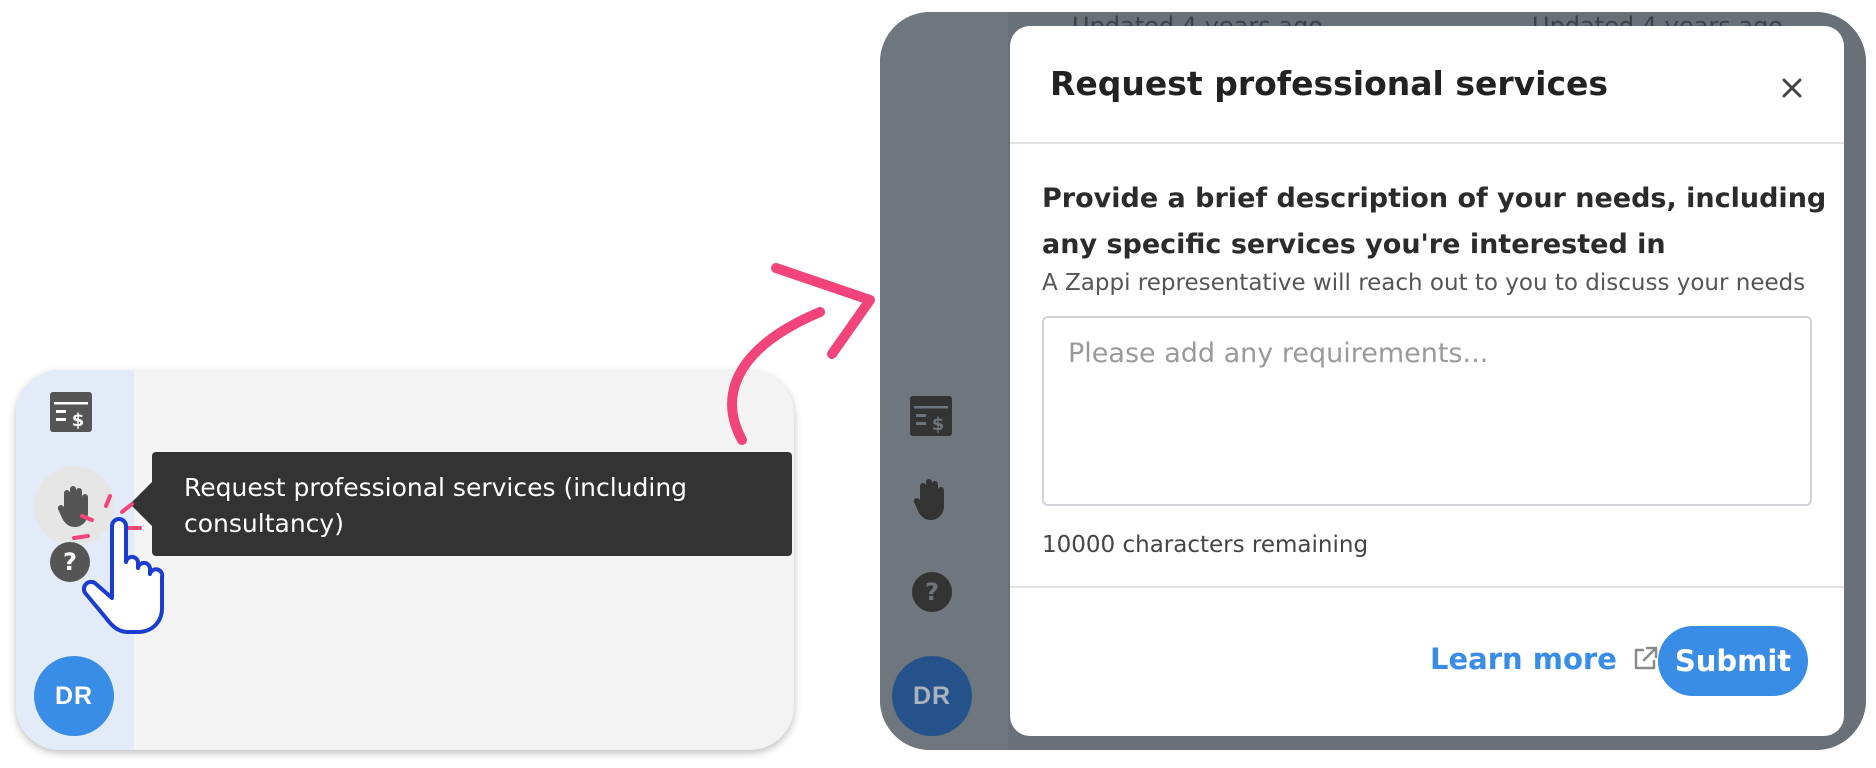 The height and width of the screenshot is (768, 1876). What do you see at coordinates (1427, 411) in the screenshot?
I see `requirements-input` at bounding box center [1427, 411].